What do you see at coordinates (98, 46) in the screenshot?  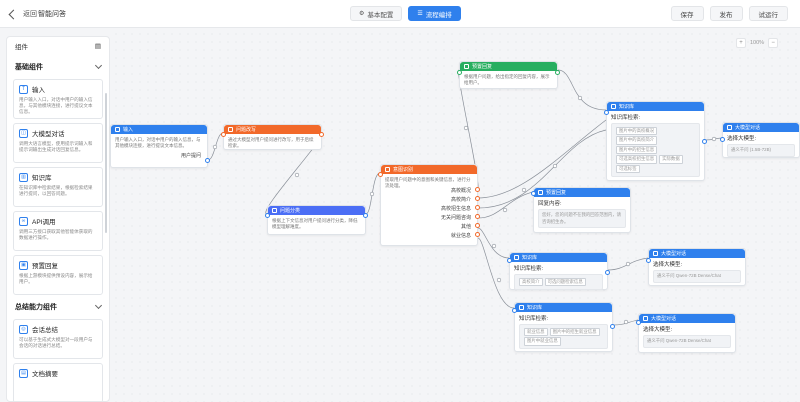 I see `collapse-sidebar-icon: ▤` at bounding box center [98, 46].